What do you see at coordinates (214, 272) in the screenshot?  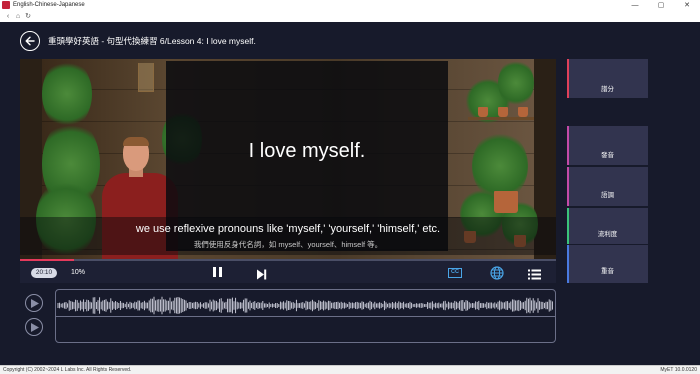 I see `pause-icon` at bounding box center [214, 272].